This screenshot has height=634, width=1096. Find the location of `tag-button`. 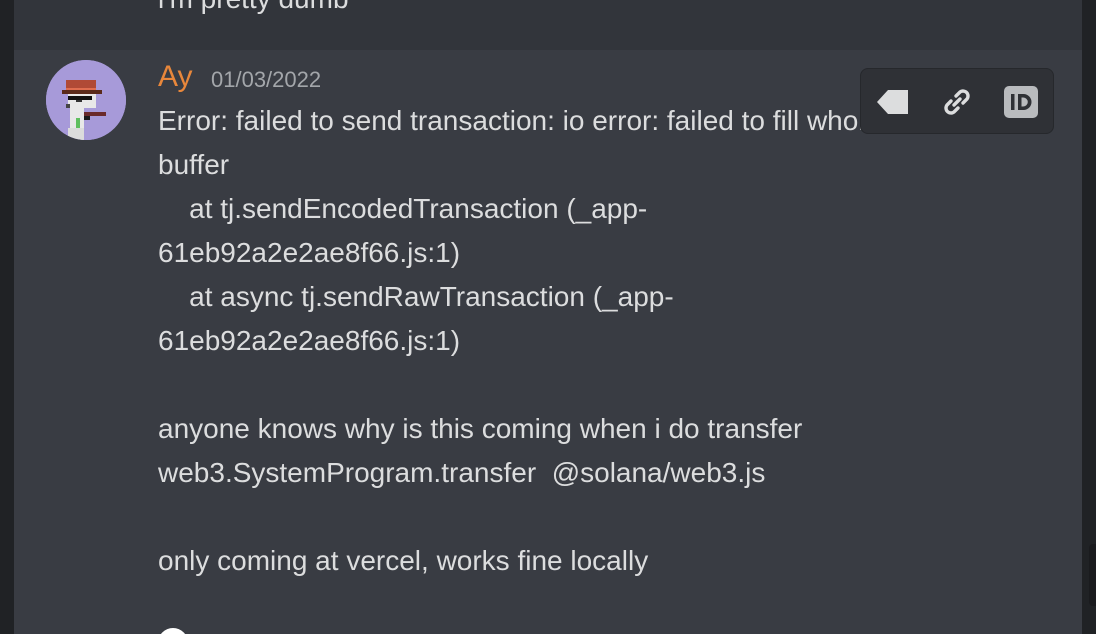

tag-button is located at coordinates (893, 102).